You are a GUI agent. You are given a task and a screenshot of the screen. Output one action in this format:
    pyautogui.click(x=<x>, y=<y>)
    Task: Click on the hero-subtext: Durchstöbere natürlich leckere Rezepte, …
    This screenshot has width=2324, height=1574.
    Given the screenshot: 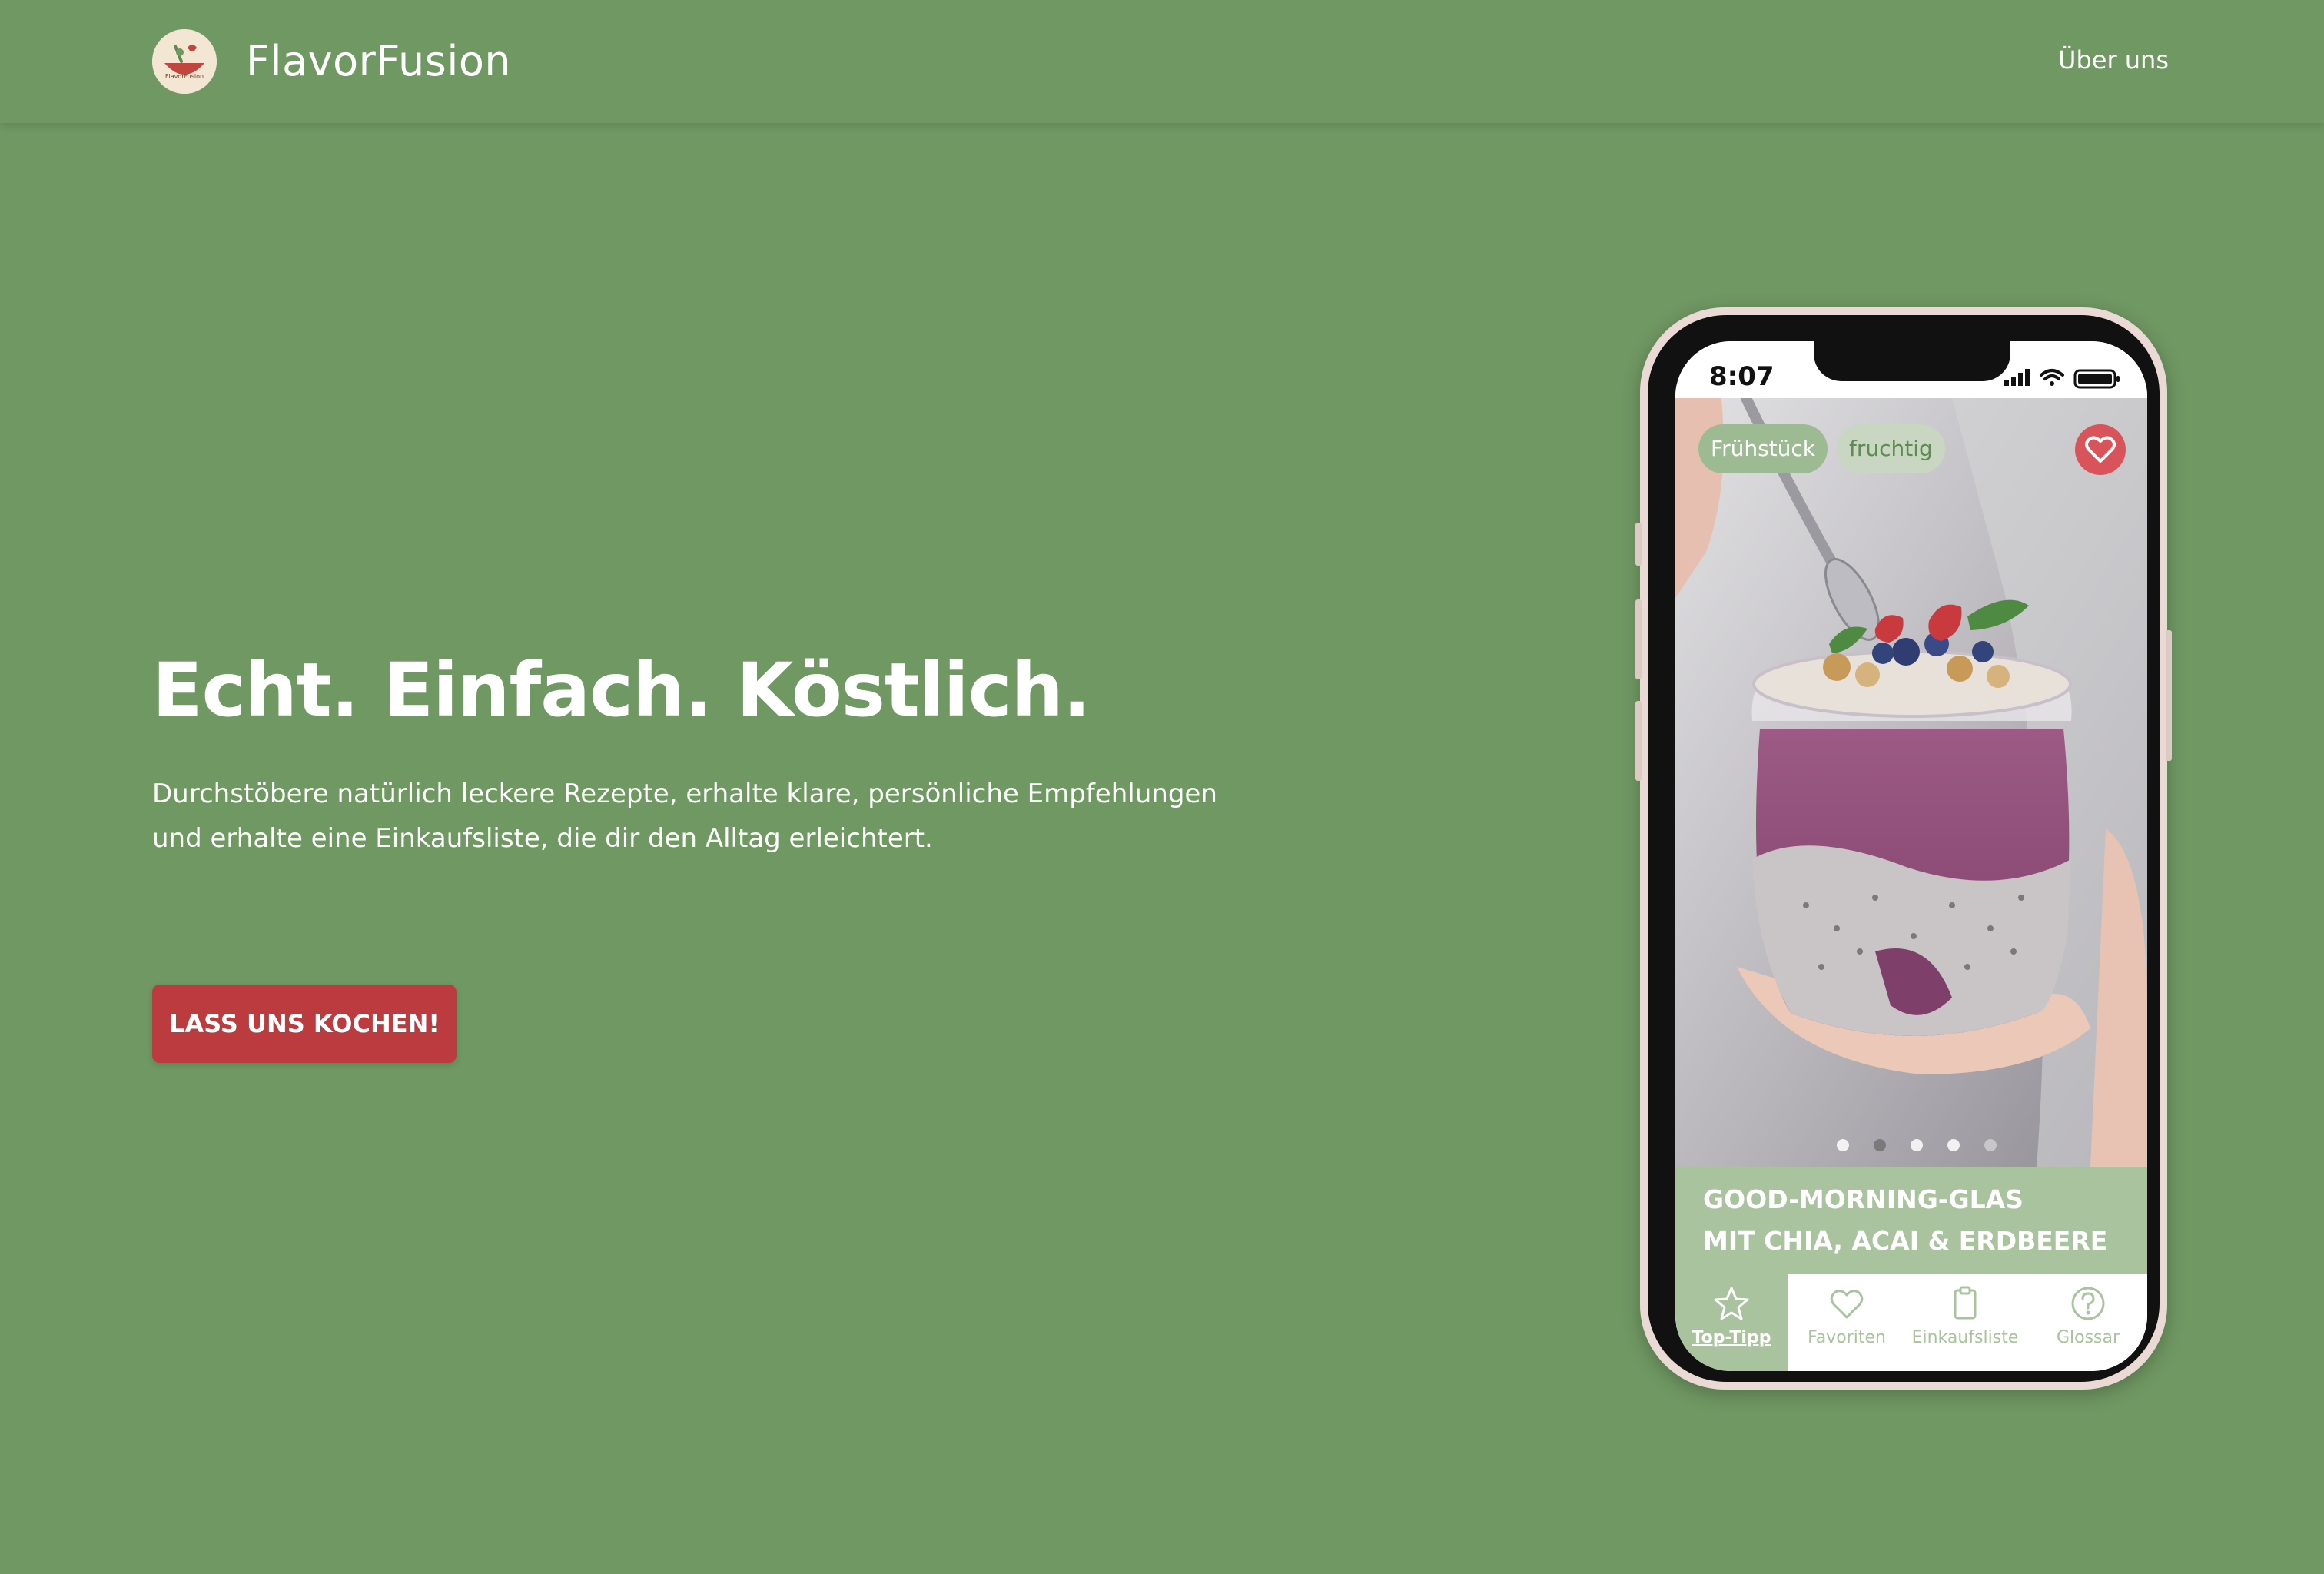 What is the action you would take?
    pyautogui.click(x=684, y=817)
    